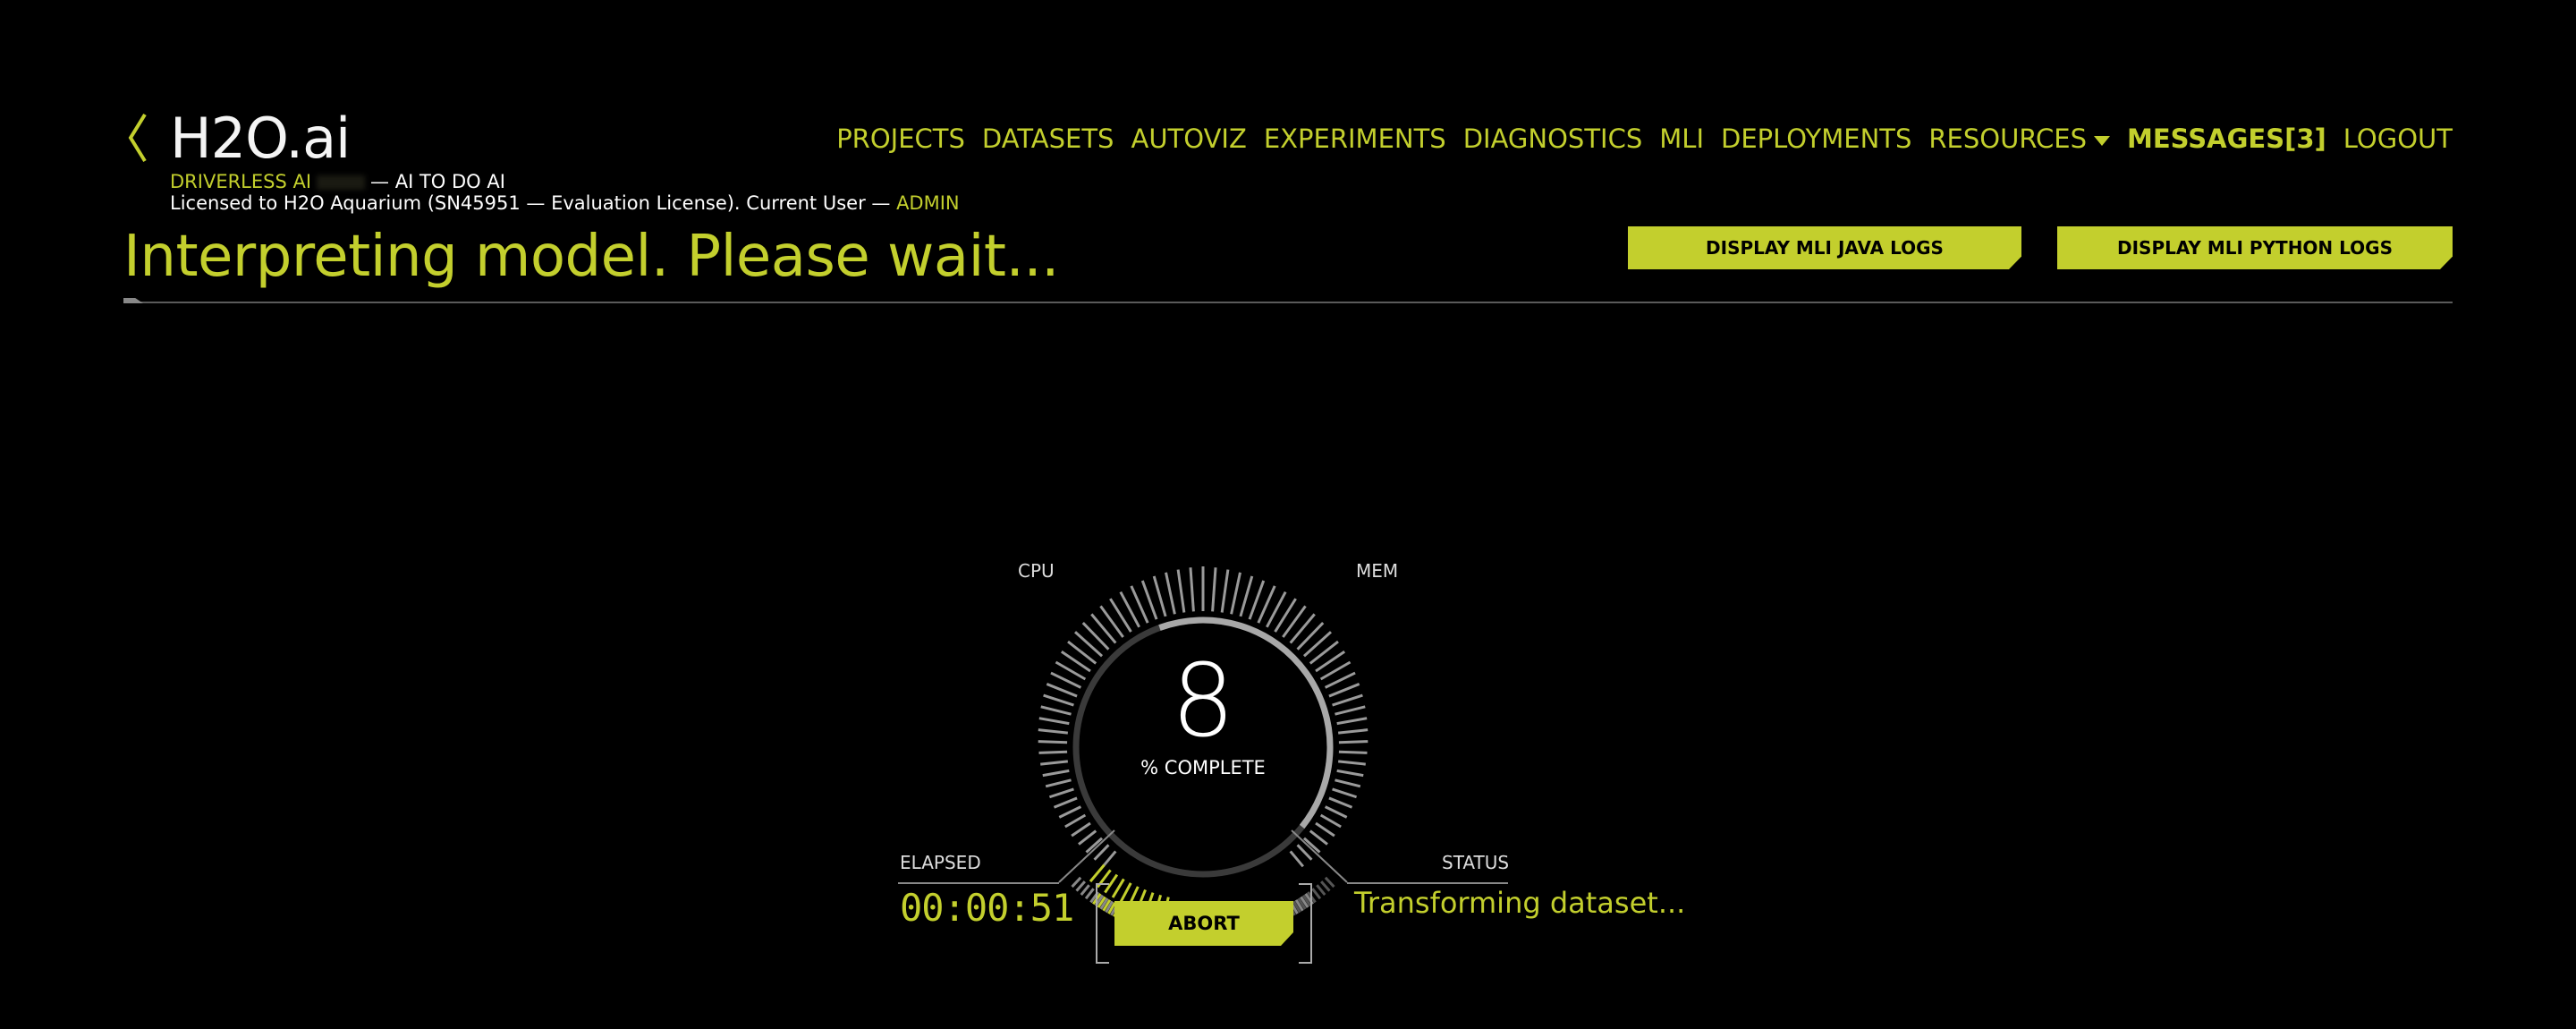 This screenshot has width=2576, height=1029. Describe the element at coordinates (928, 203) in the screenshot. I see `current-user: ADMIN` at that location.